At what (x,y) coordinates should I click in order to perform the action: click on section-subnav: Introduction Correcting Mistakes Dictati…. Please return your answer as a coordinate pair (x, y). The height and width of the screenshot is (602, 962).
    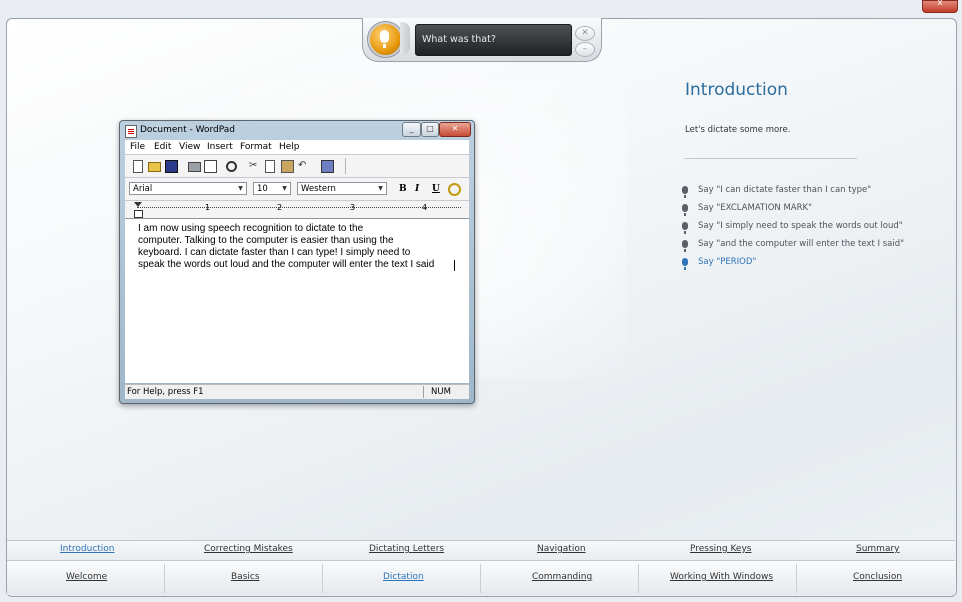
    Looking at the image, I should click on (481, 550).